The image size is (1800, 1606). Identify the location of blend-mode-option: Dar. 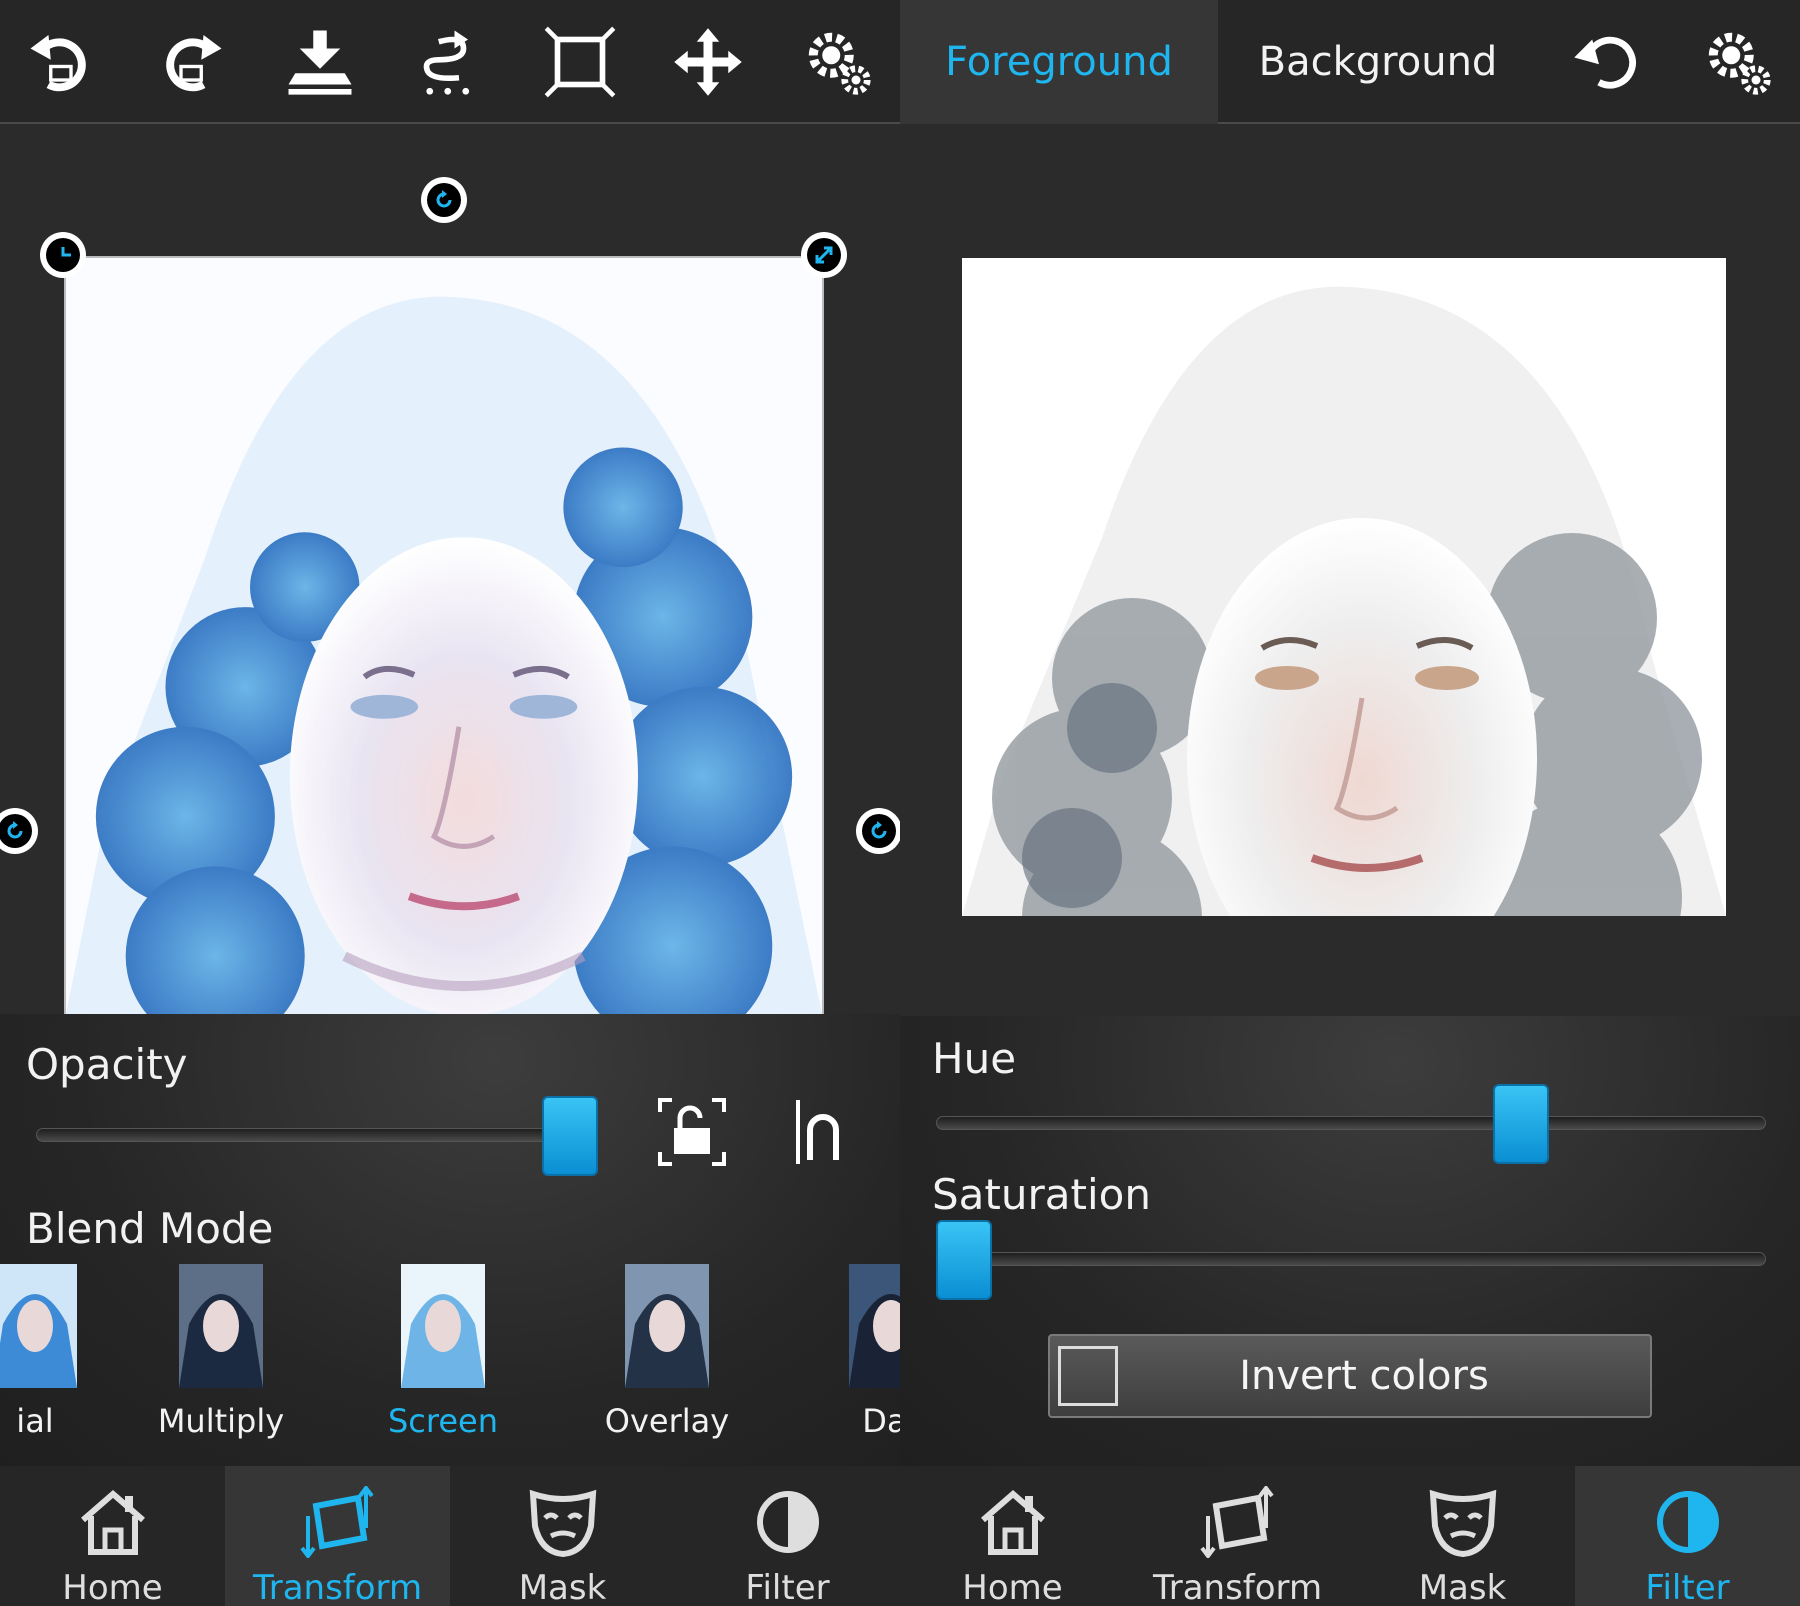
(853, 1352).